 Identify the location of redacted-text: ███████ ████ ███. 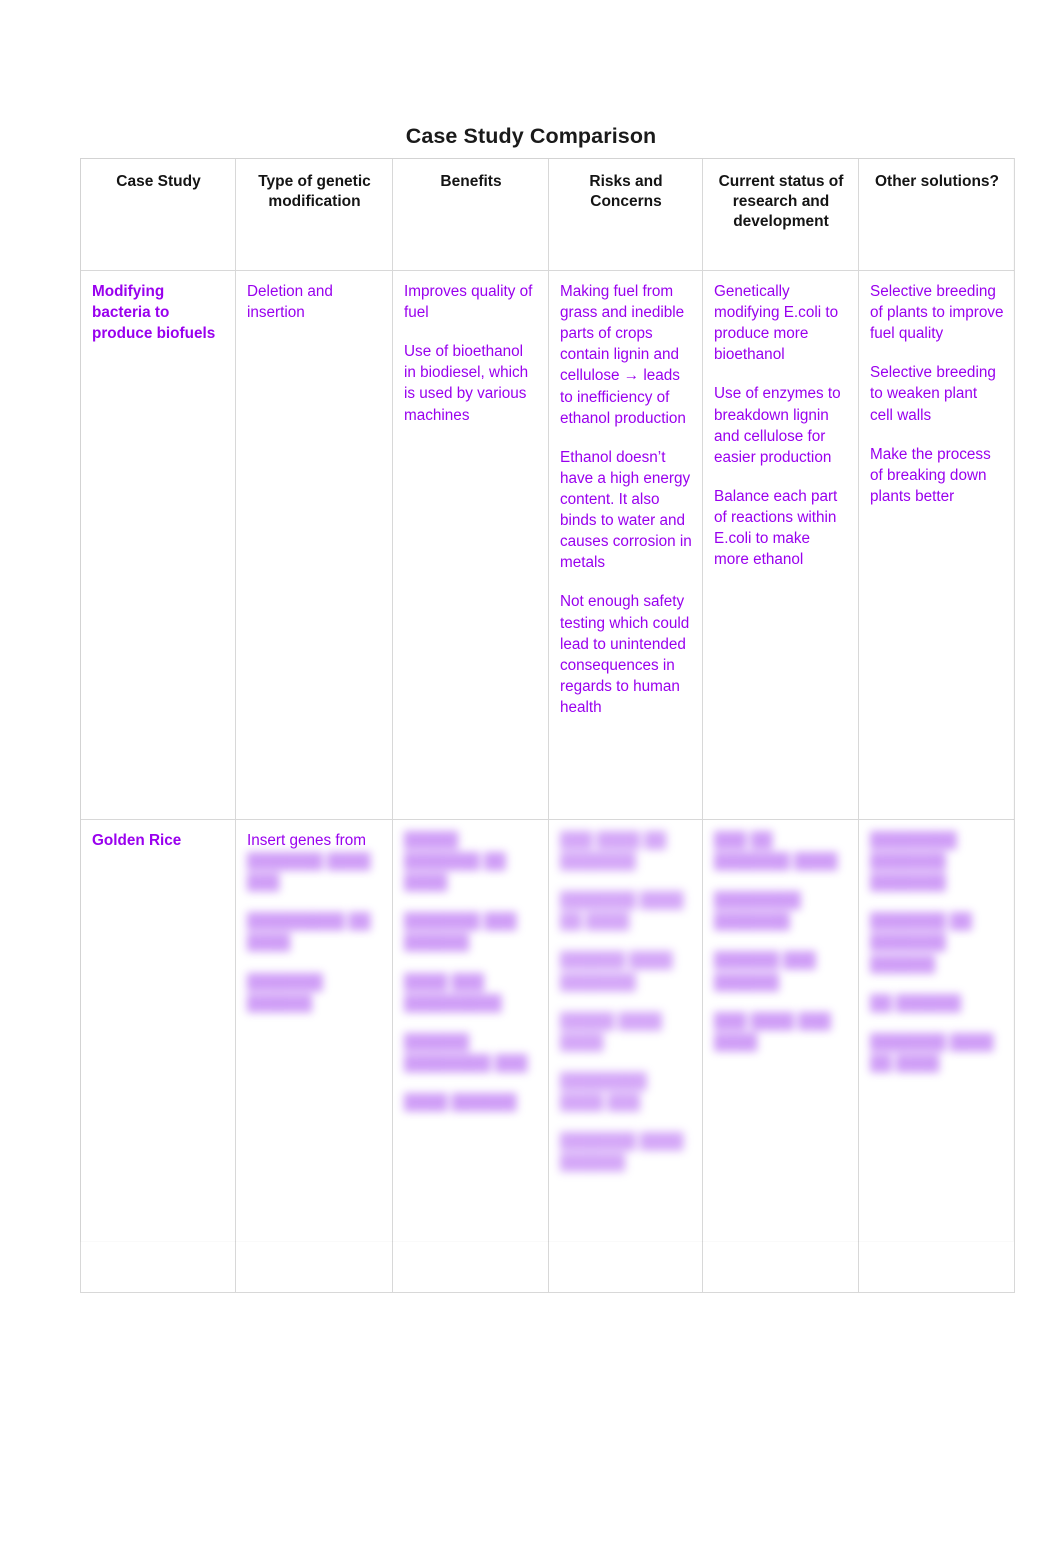
(309, 872).